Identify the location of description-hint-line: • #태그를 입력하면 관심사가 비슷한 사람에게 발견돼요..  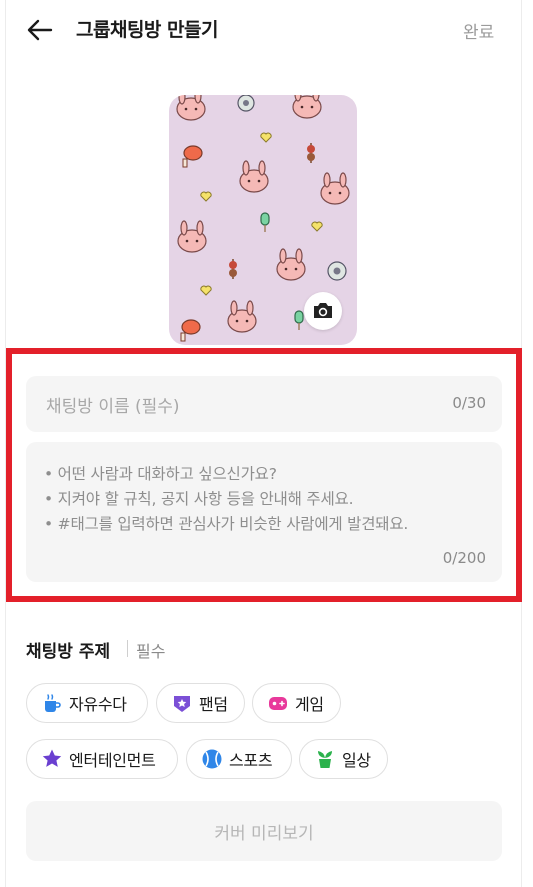
(226, 524).